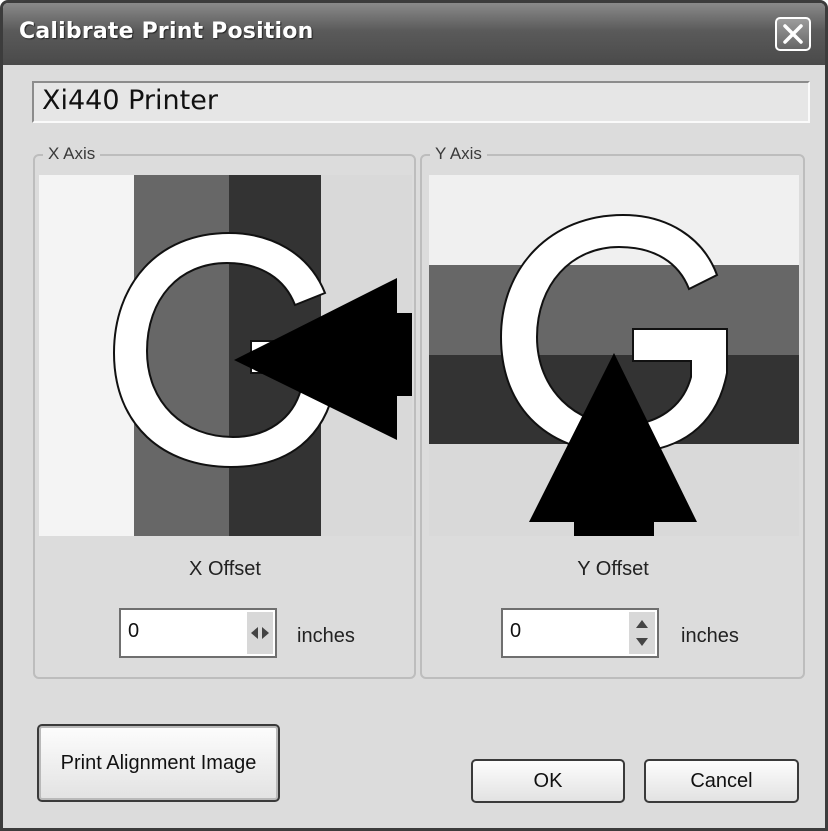 This screenshot has height=831, width=828. Describe the element at coordinates (181, 355) in the screenshot. I see `x-band-mid` at that location.